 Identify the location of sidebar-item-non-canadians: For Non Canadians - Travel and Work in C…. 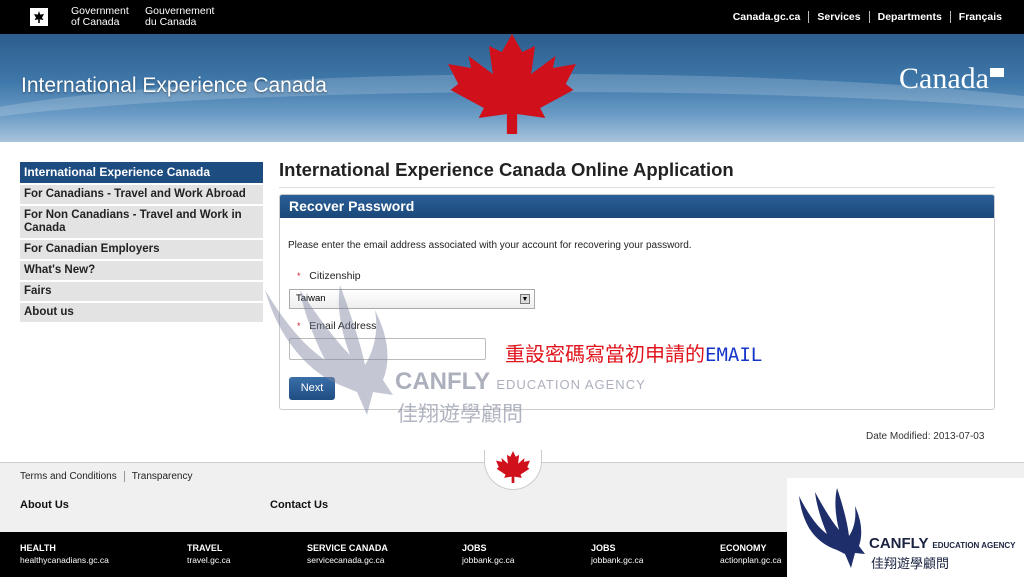
(141, 222).